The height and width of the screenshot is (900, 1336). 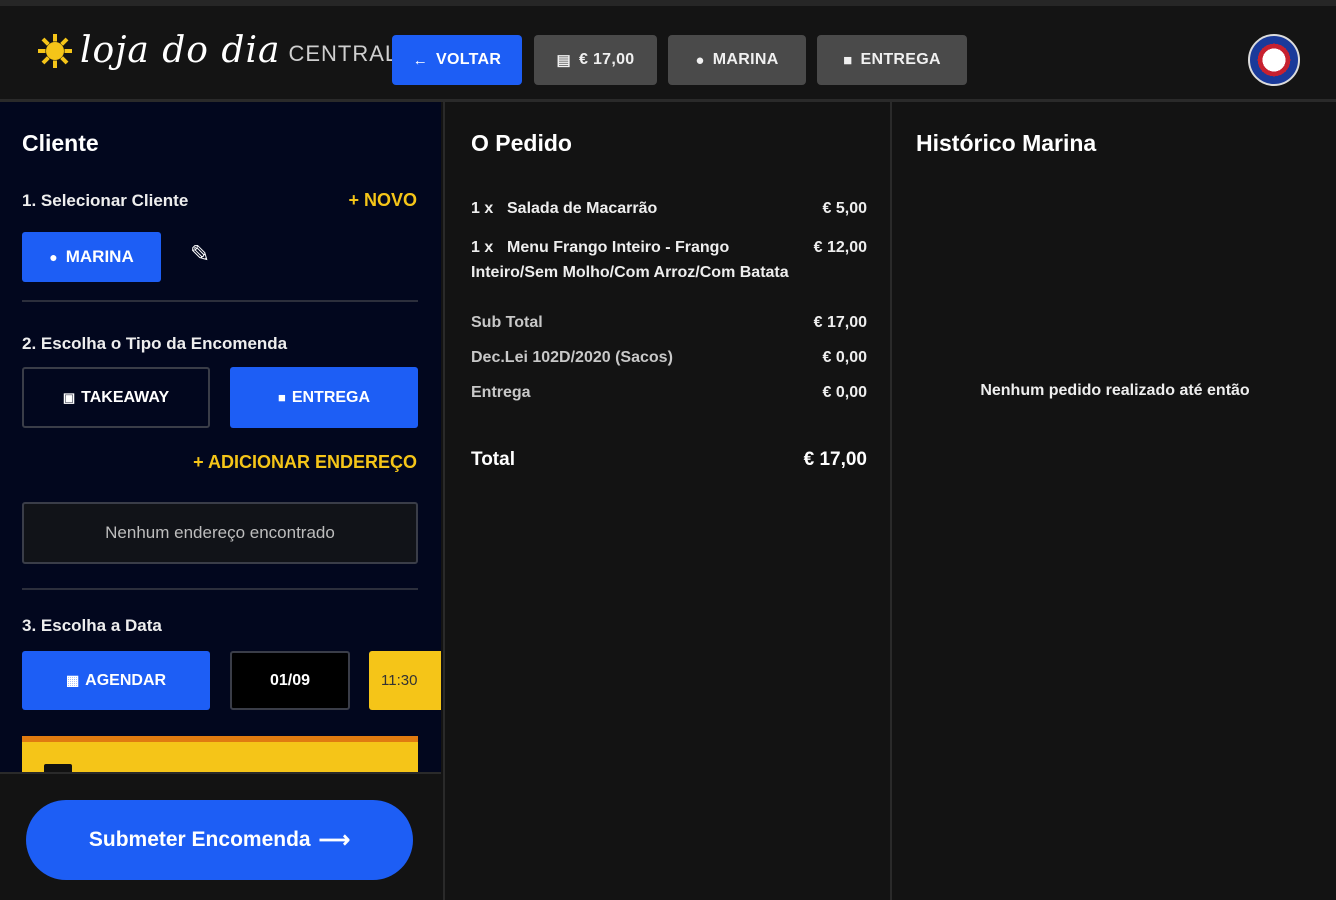 I want to click on order-item-price: € 5,00, so click(x=844, y=208).